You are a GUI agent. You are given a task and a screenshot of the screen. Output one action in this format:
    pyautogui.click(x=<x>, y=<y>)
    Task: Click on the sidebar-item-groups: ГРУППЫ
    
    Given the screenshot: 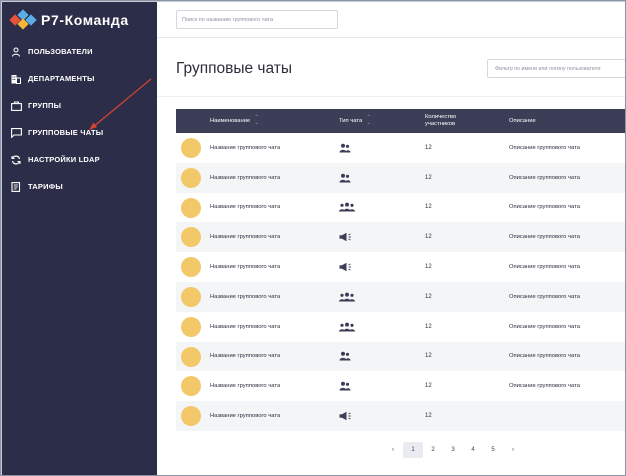 What is the action you would take?
    pyautogui.click(x=79, y=105)
    